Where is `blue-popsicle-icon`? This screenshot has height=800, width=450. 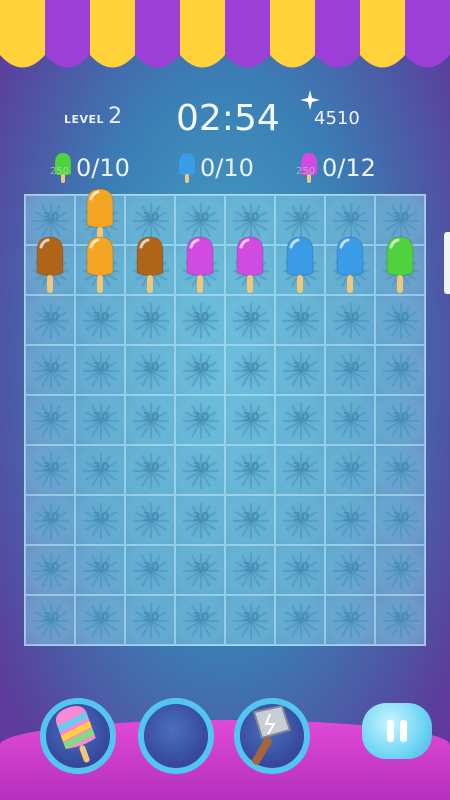 blue-popsicle-icon is located at coordinates (187, 168).